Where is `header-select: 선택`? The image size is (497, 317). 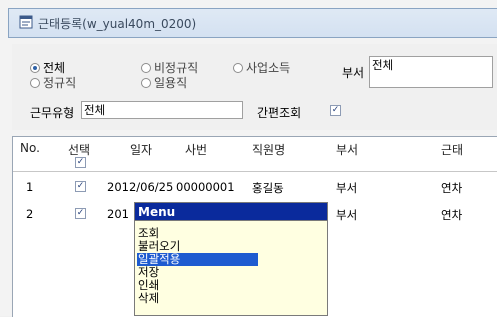 header-select: 선택 is located at coordinates (79, 150).